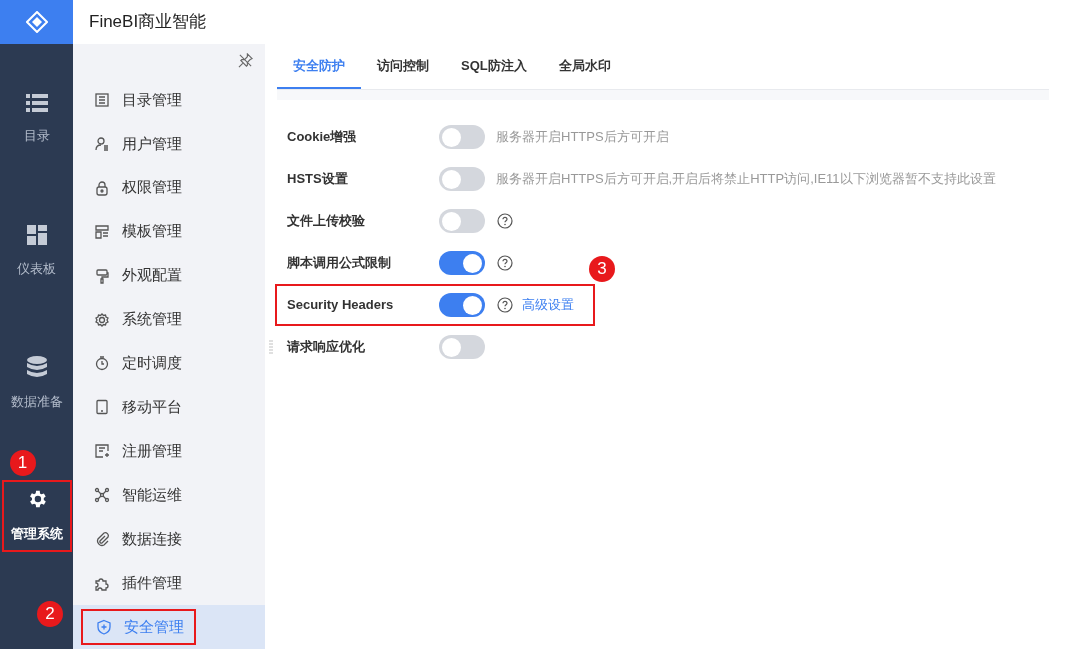 The width and height of the screenshot is (1077, 649). I want to click on gear-icon, so click(102, 319).